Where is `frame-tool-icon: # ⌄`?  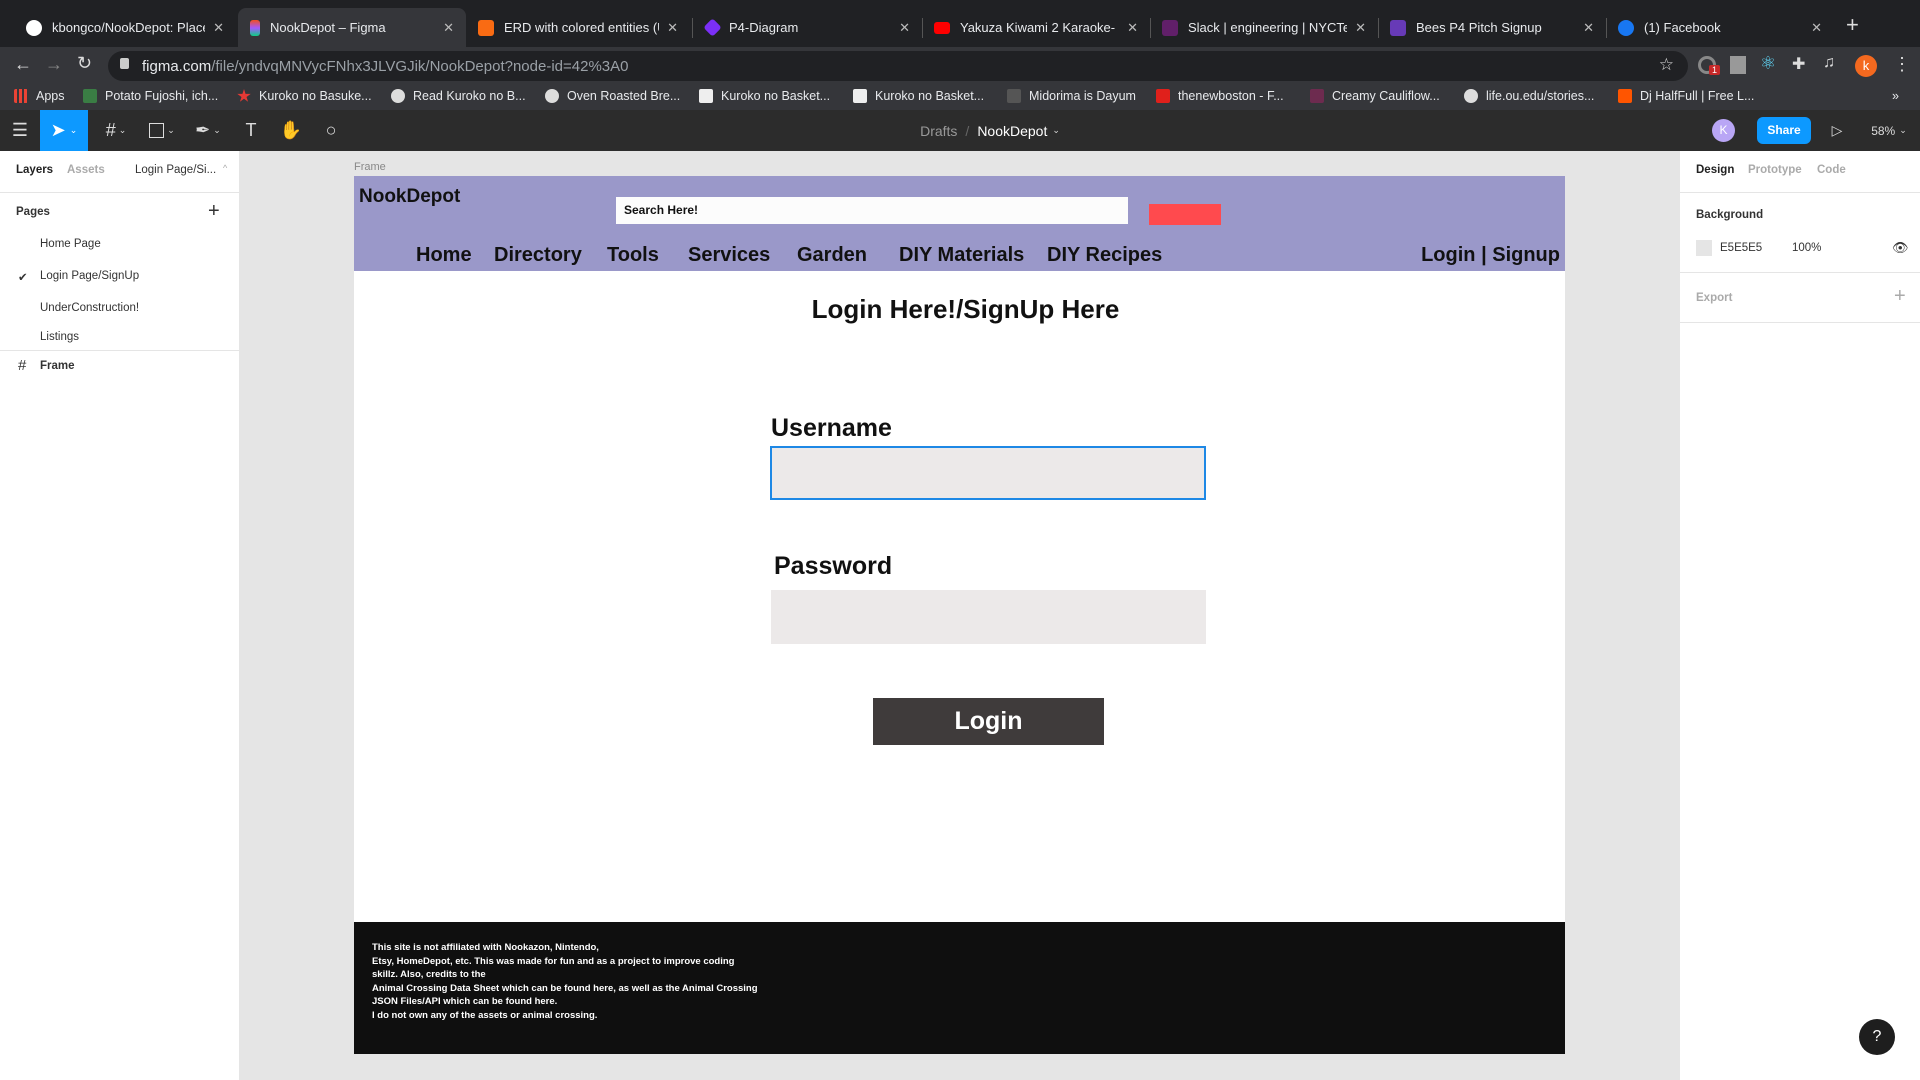 frame-tool-icon: # ⌄ is located at coordinates (116, 130).